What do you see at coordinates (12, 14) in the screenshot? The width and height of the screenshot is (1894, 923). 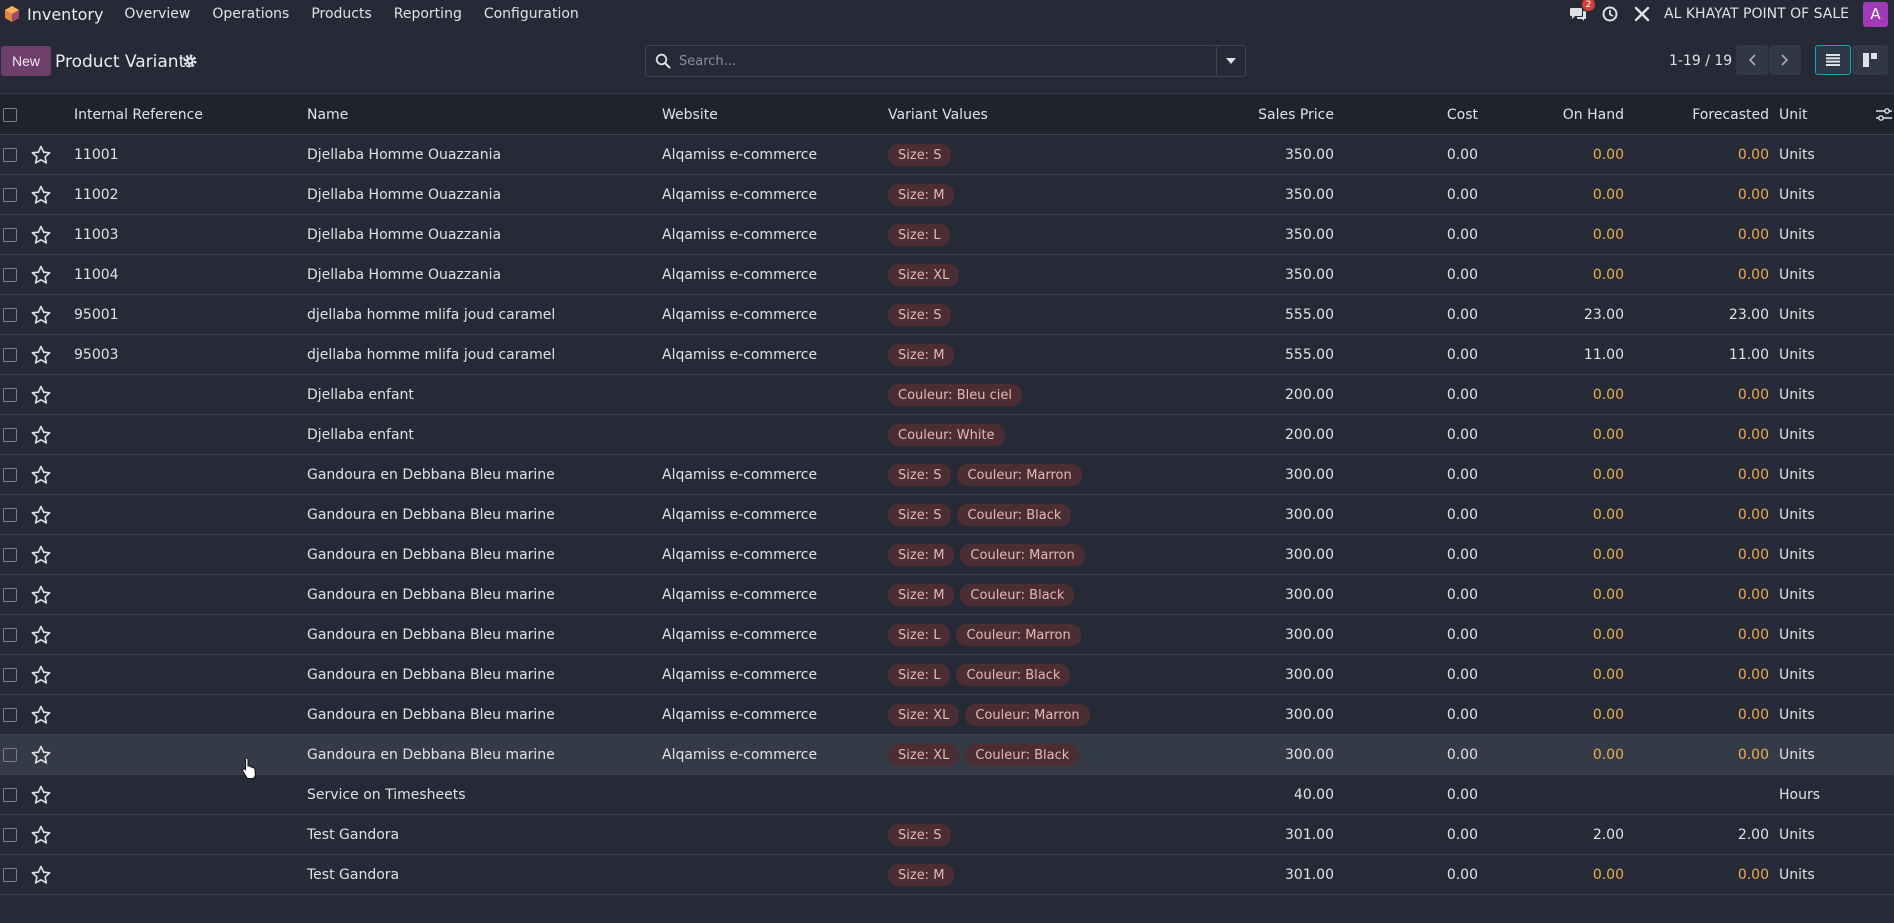 I see `inventory-logo-icon` at bounding box center [12, 14].